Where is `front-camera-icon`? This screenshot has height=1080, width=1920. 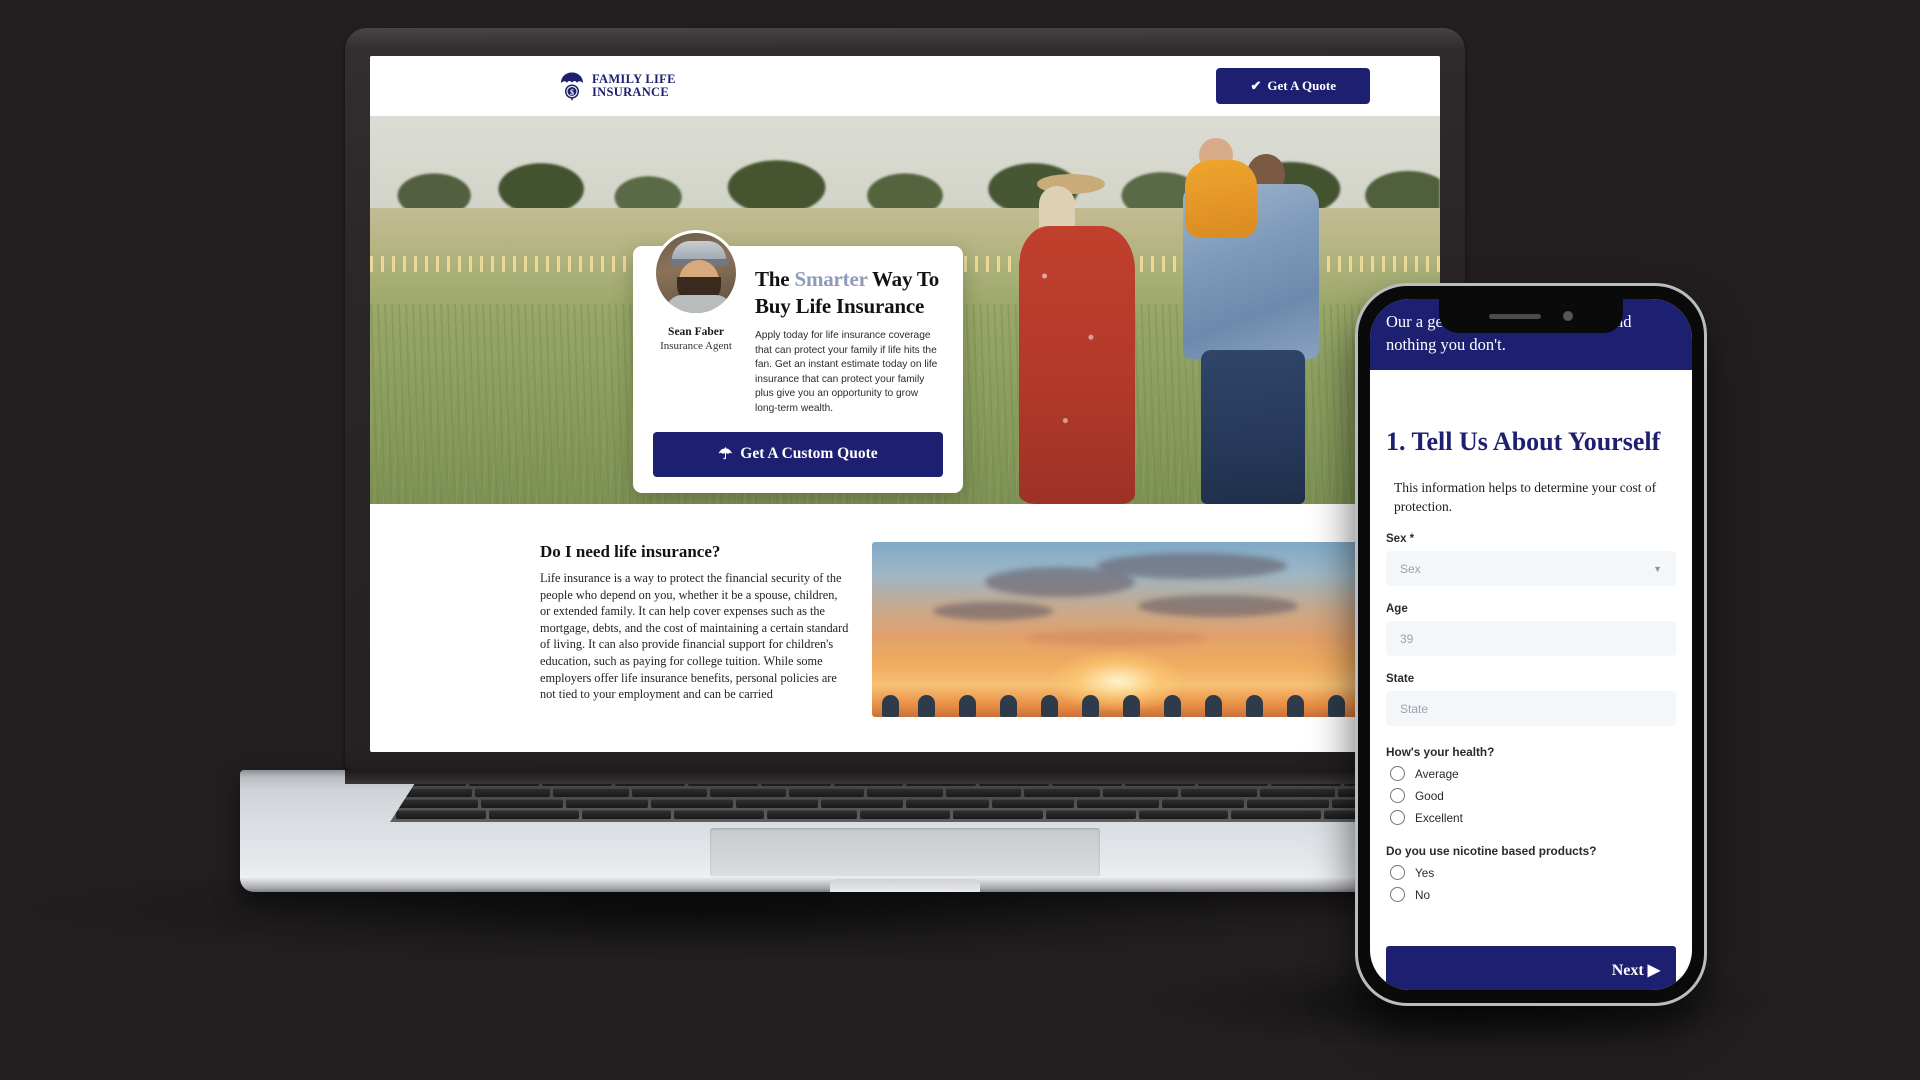
front-camera-icon is located at coordinates (1568, 316).